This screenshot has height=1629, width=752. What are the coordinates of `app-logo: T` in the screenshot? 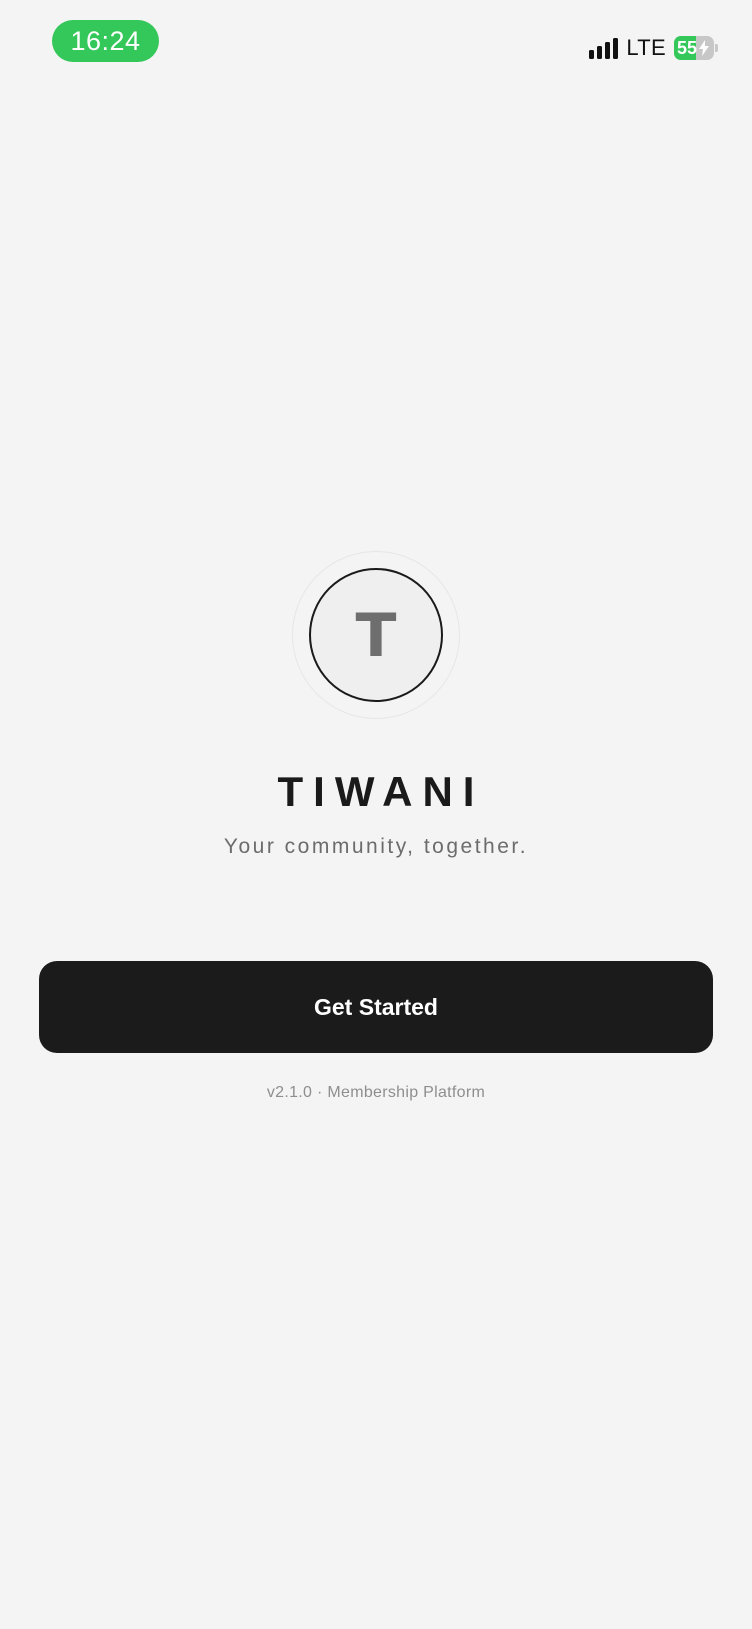 It's located at (376, 635).